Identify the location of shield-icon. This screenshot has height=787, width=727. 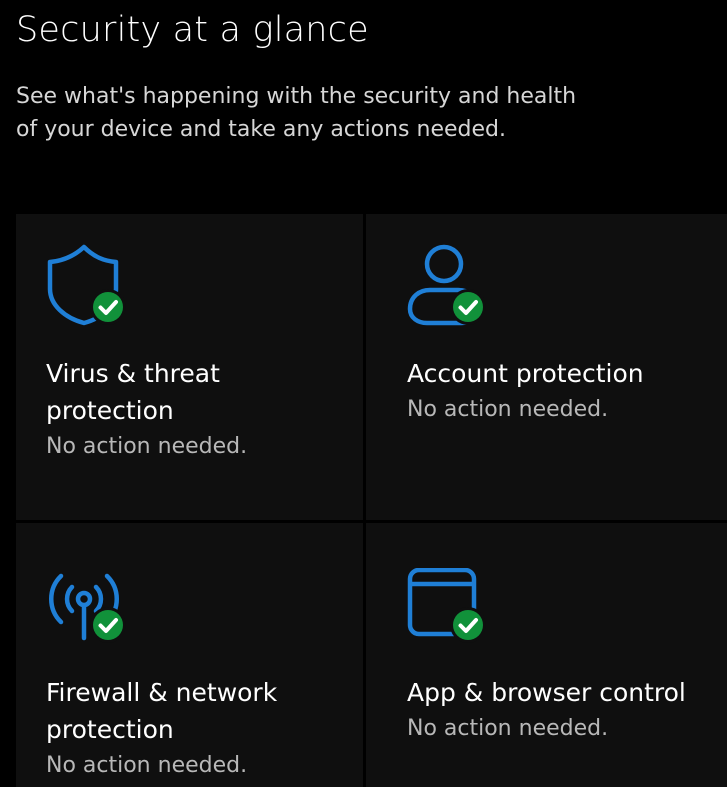
(86, 285).